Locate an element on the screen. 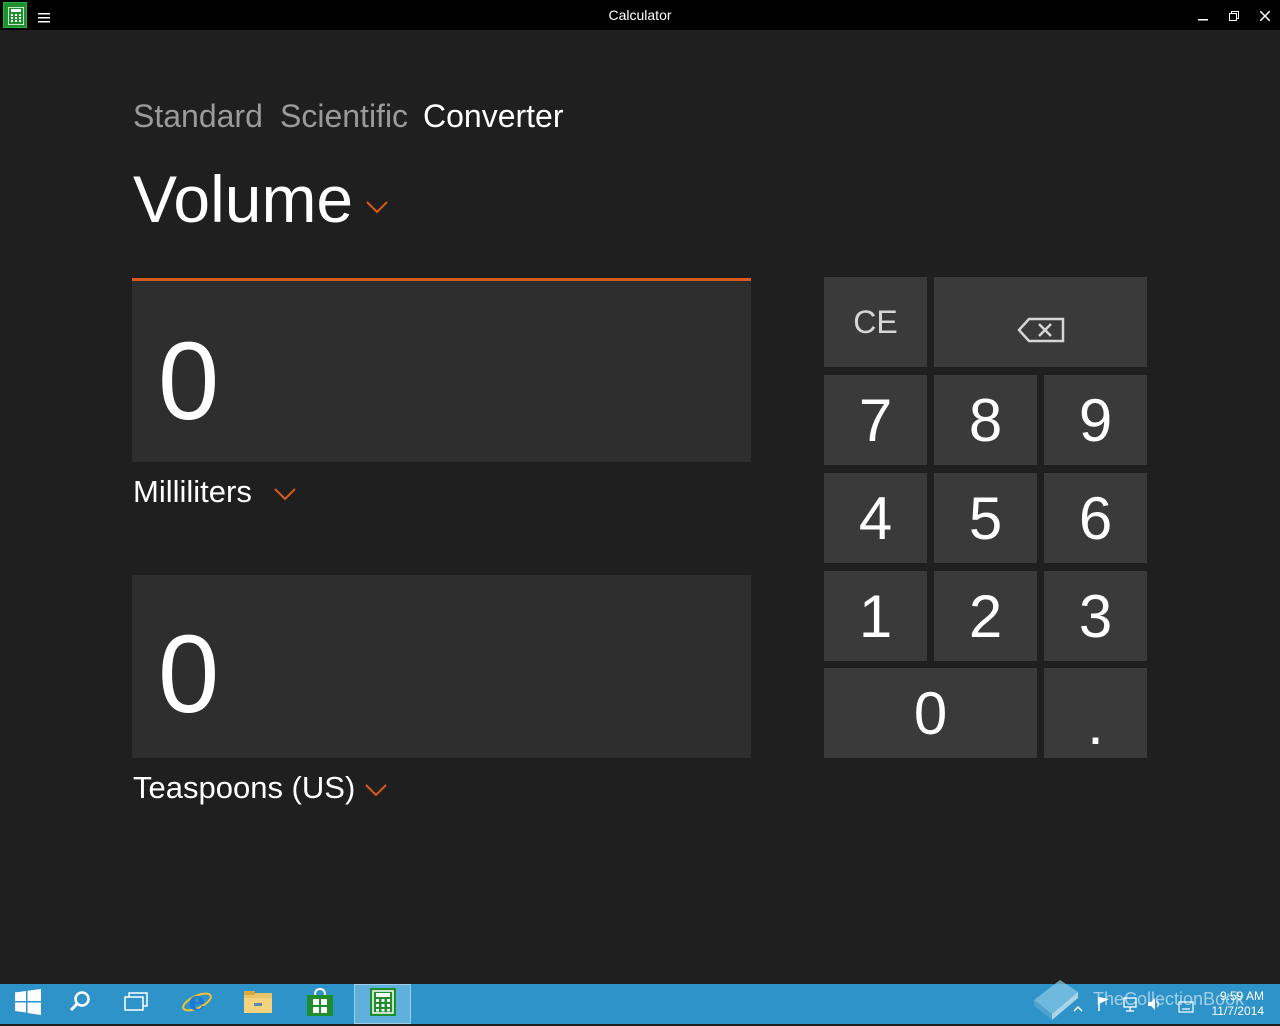 This screenshot has width=1280, height=1026. search-button is located at coordinates (80, 1004).